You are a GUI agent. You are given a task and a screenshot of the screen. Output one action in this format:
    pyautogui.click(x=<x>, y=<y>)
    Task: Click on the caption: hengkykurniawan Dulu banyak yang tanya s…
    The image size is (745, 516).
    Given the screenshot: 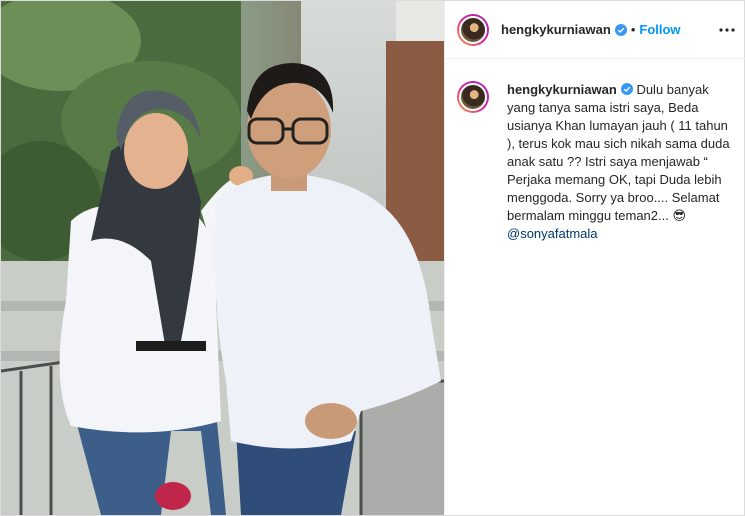 What is the action you would take?
    pyautogui.click(x=623, y=162)
    